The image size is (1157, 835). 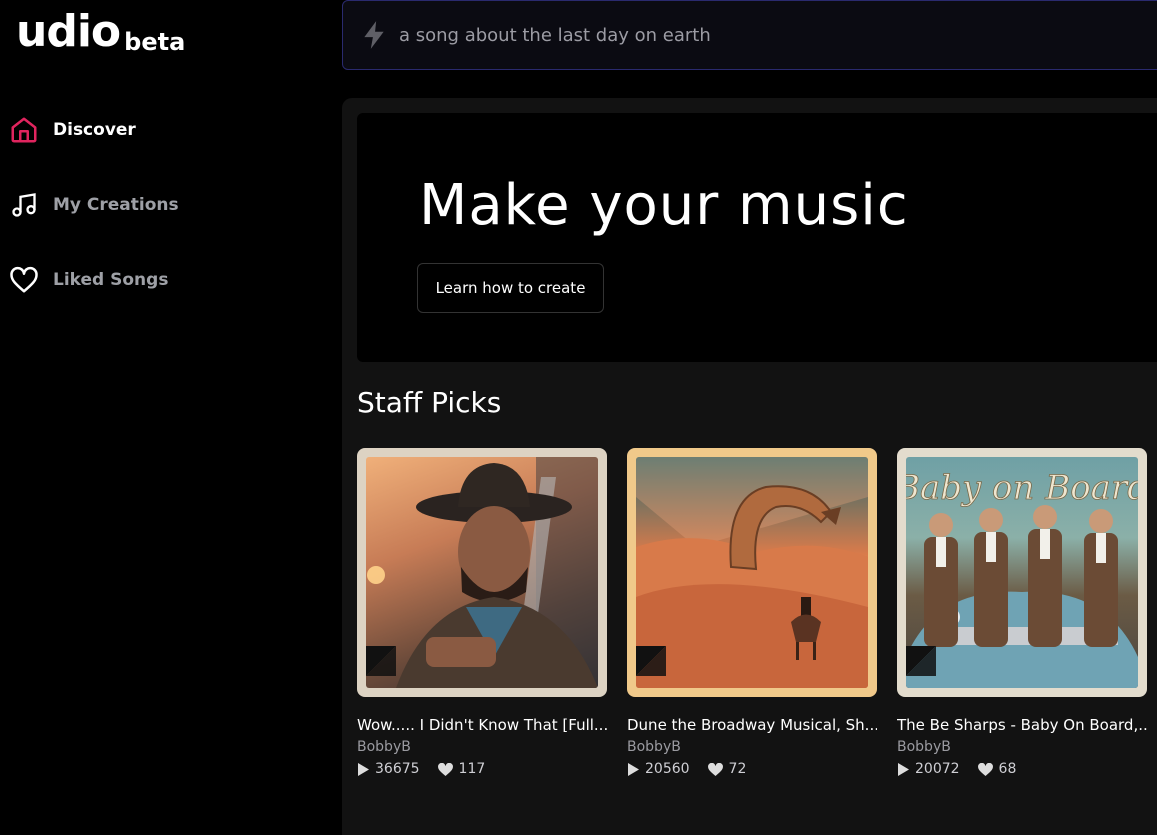 I want to click on sidebar-item-liked-songs: Liked Songs, so click(x=171, y=280).